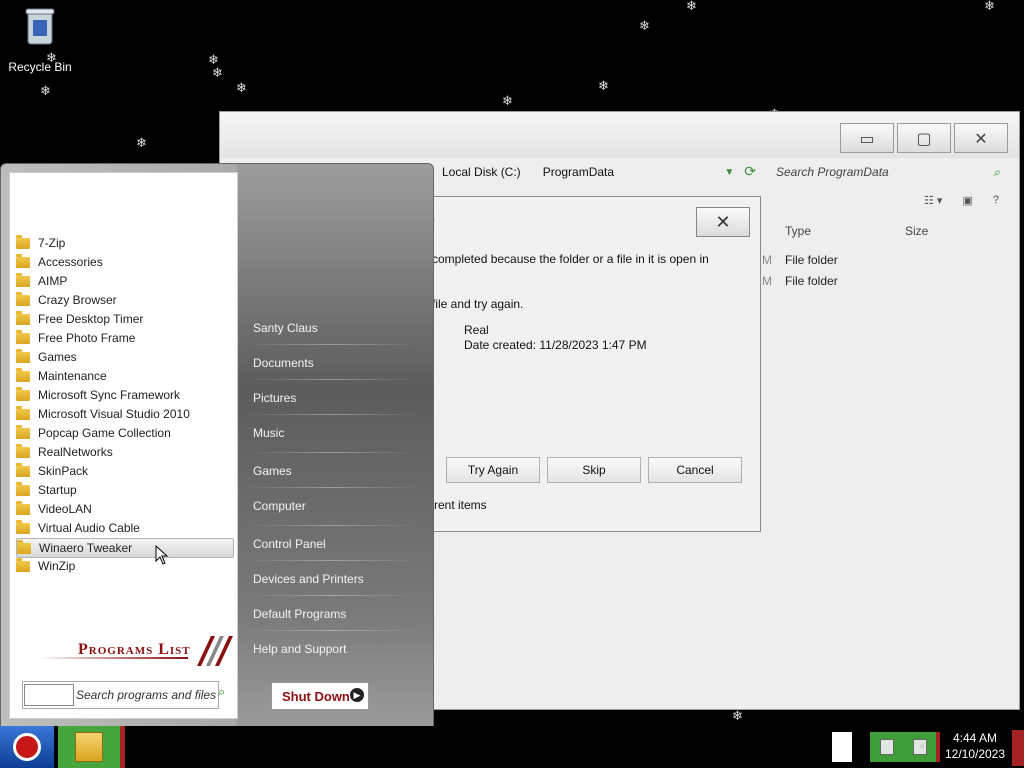 The width and height of the screenshot is (1024, 768). I want to click on program-folder-item: AIMP, so click(124, 281).